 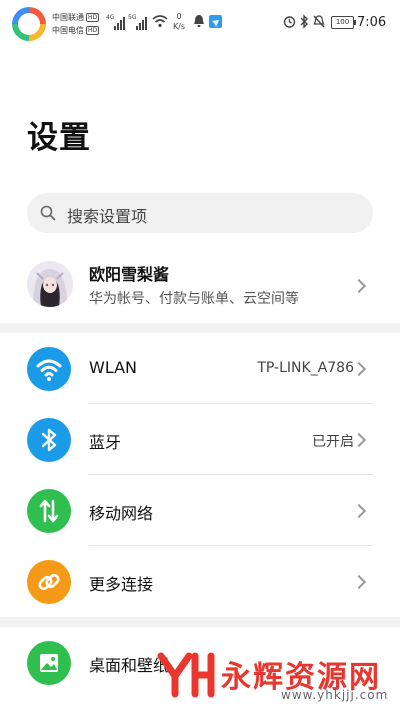 What do you see at coordinates (49, 511) in the screenshot?
I see `mobile-data-icon` at bounding box center [49, 511].